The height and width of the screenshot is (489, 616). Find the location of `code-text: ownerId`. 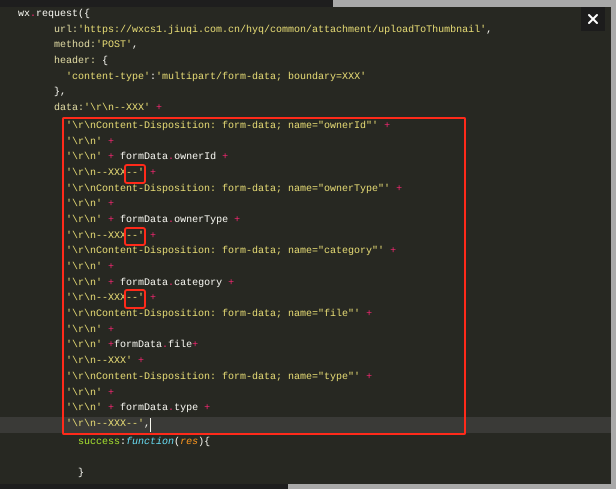

code-text: ownerId is located at coordinates (195, 158).